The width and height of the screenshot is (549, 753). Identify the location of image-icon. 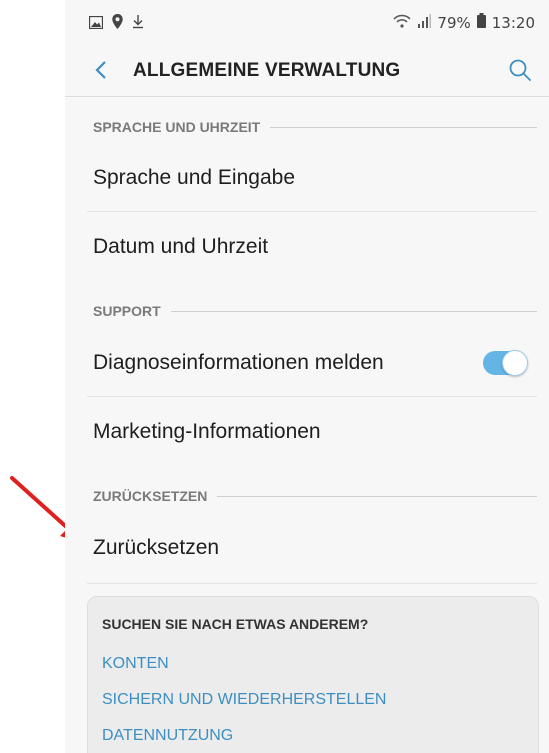
(96, 23).